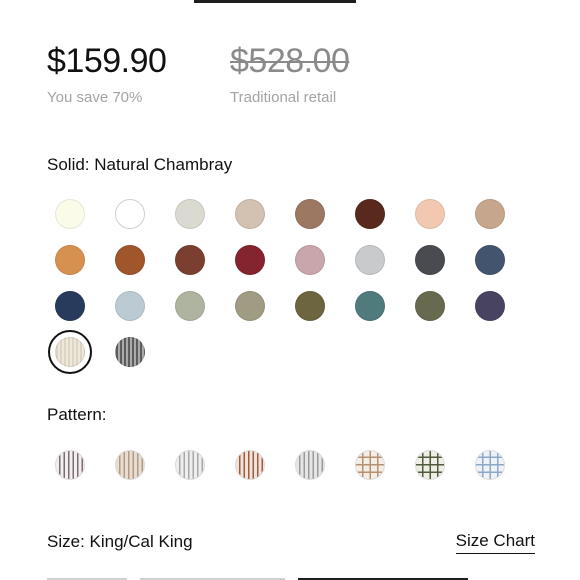  I want to click on swatch-olive, so click(310, 306).